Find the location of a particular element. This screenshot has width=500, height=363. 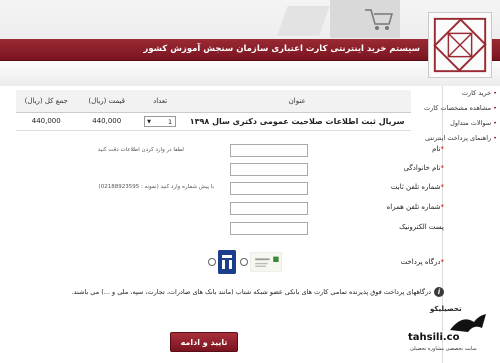

sidebar-item-label: مشاهده مشخصات کارت is located at coordinates (457, 108).